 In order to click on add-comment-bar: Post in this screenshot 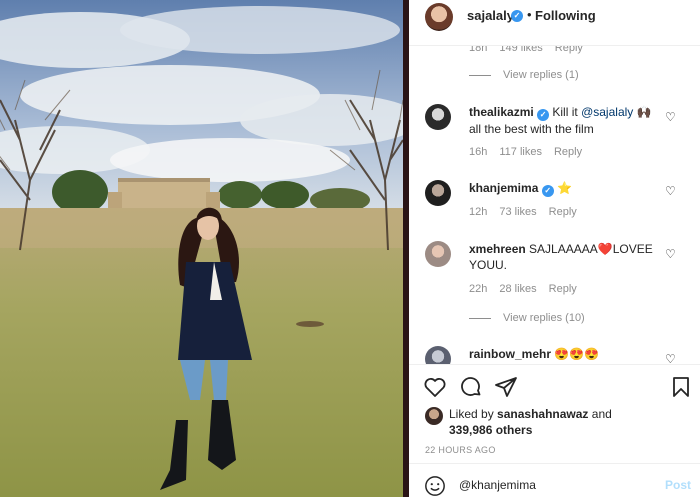, I will do `click(554, 480)`.